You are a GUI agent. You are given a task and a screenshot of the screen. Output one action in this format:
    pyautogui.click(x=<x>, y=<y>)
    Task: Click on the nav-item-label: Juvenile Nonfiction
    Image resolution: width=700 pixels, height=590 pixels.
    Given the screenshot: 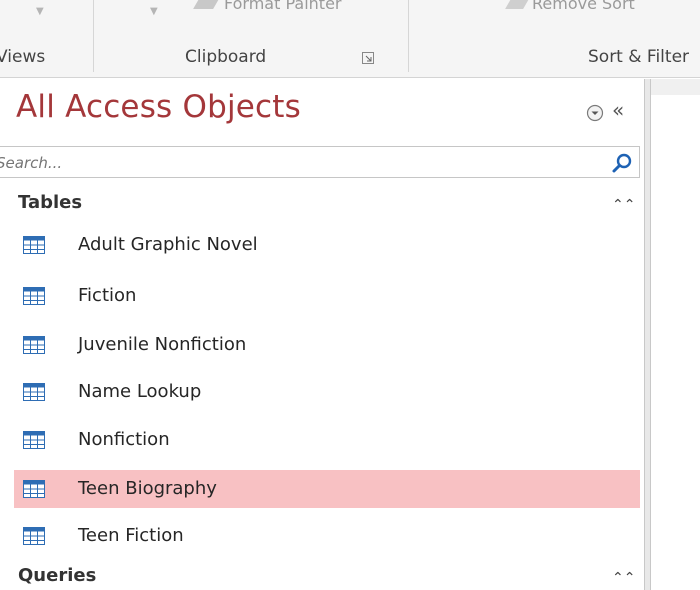 What is the action you would take?
    pyautogui.click(x=162, y=344)
    